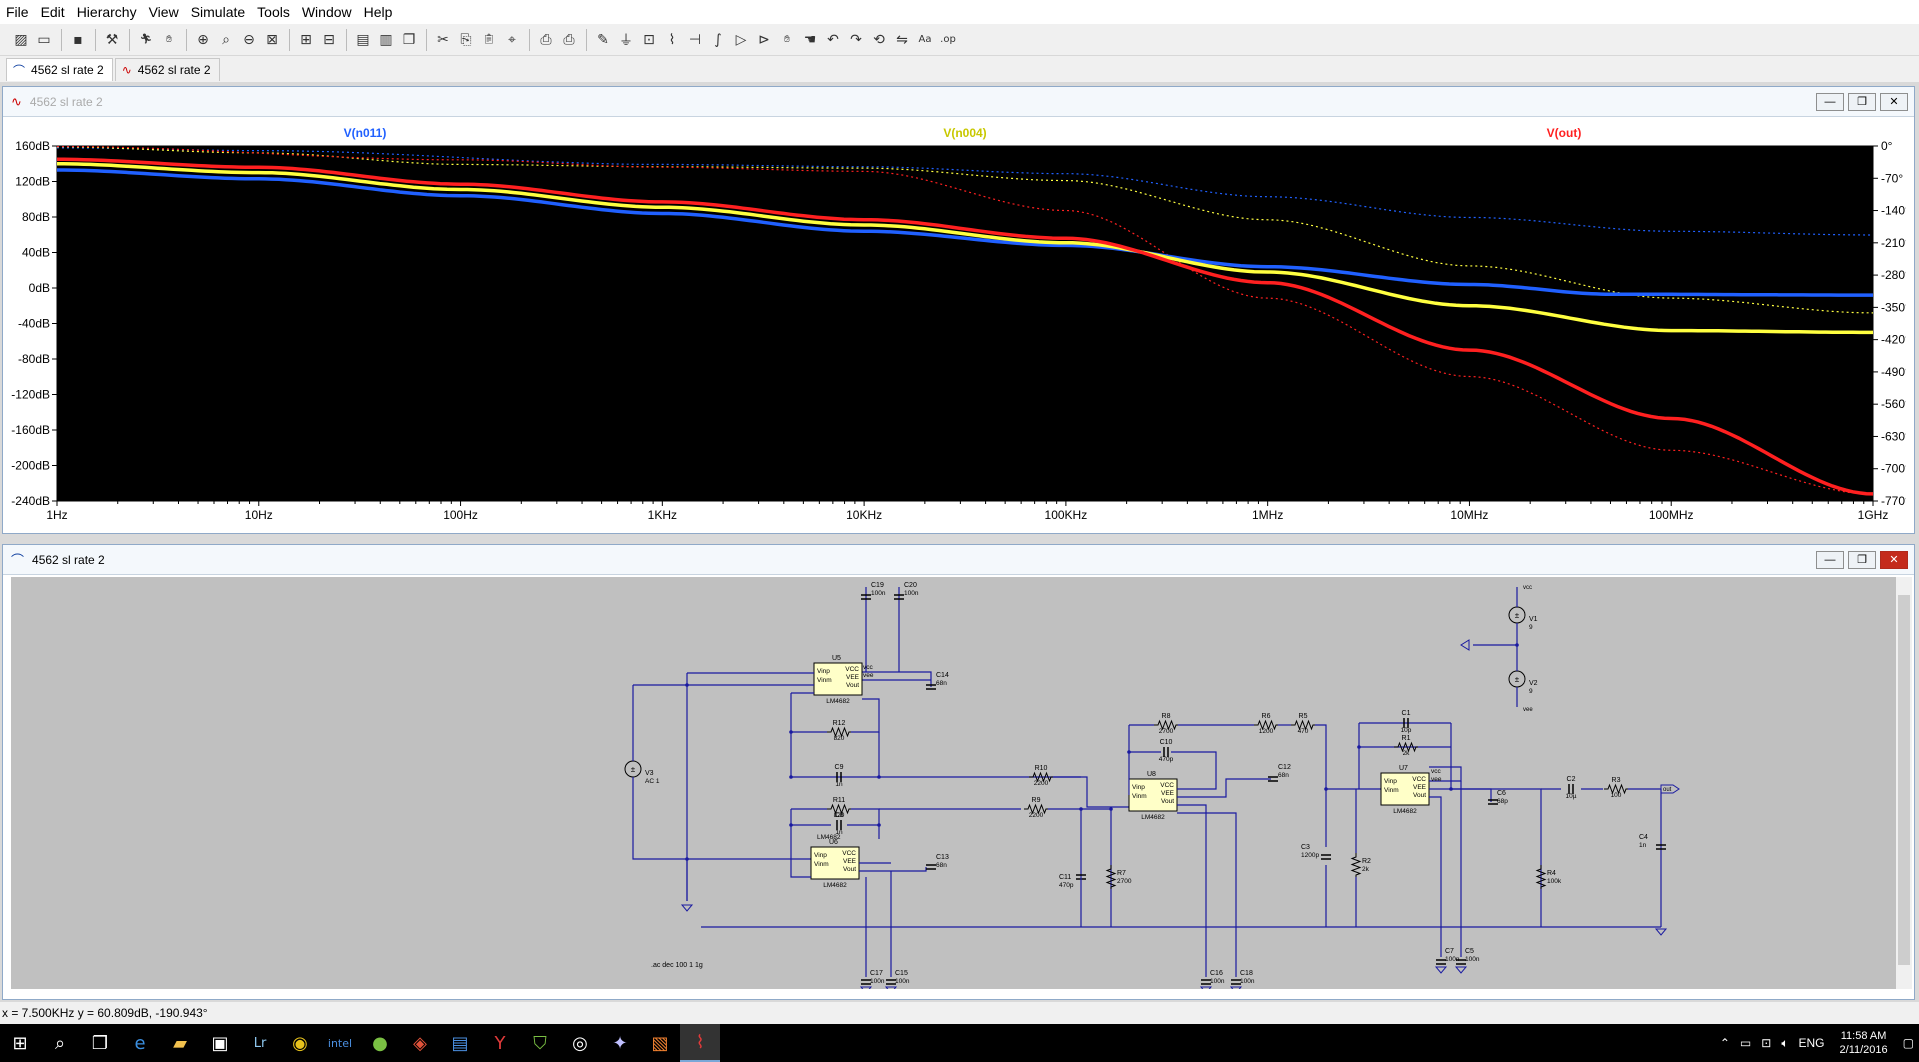 This screenshot has width=1919, height=1062. What do you see at coordinates (140, 1043) in the screenshot?
I see `edge-icon: e` at bounding box center [140, 1043].